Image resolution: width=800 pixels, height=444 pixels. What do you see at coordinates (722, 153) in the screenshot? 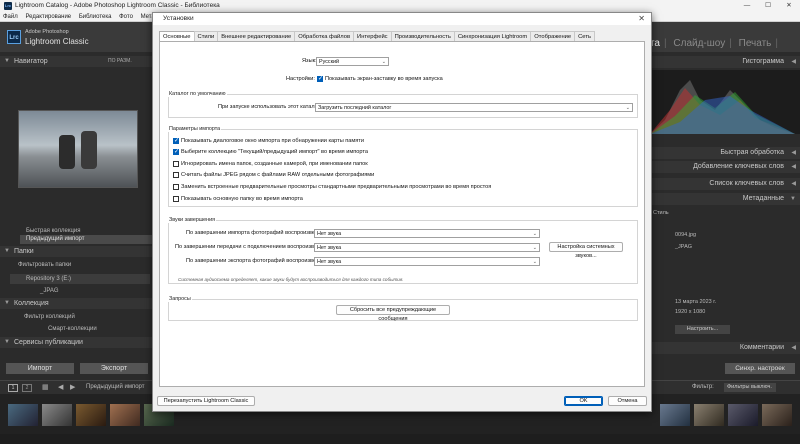
I see `quick-develop-header: Быстрая обработка ◀` at bounding box center [722, 153].